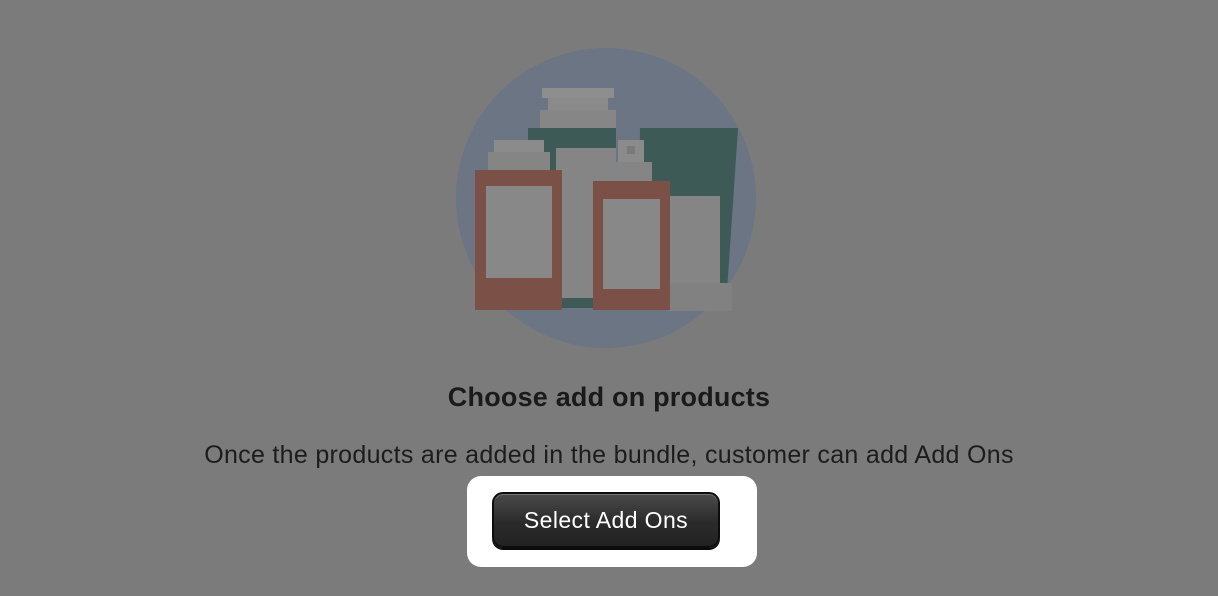  Describe the element at coordinates (609, 397) in the screenshot. I see `empty-state-title: Choose add on products` at that location.